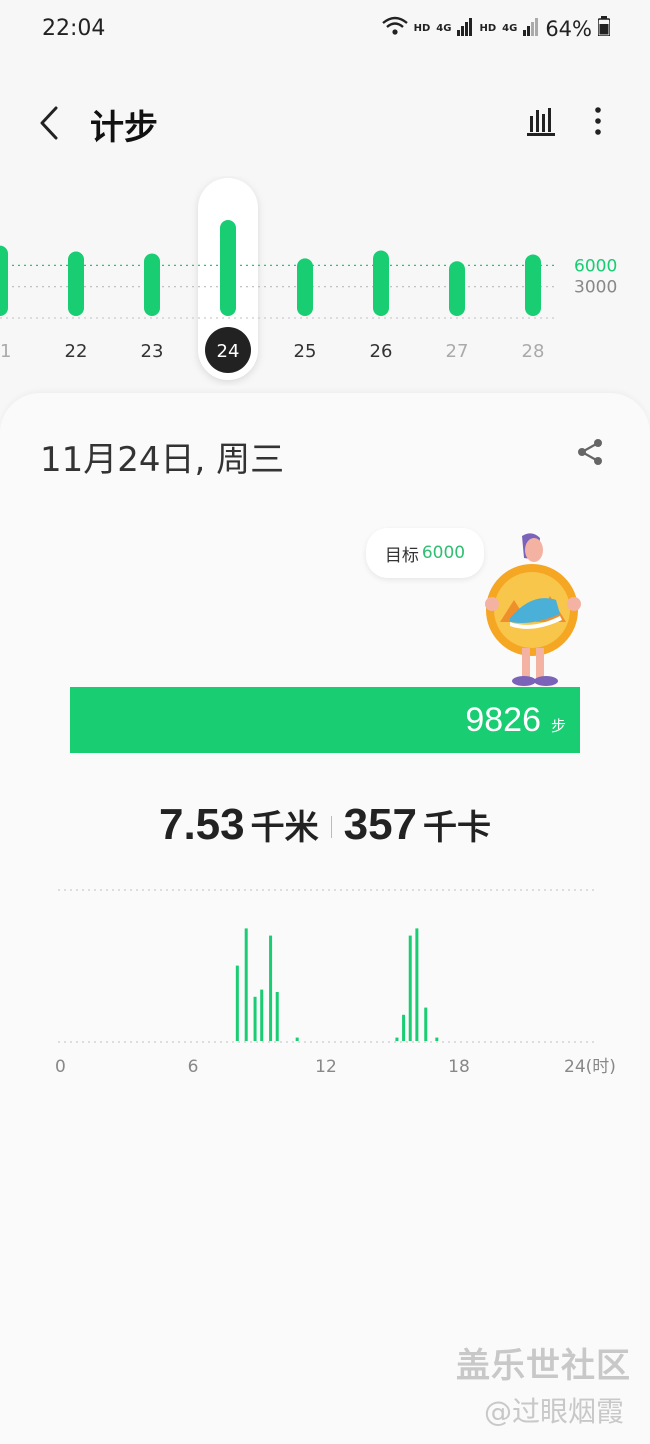 The height and width of the screenshot is (1444, 650). Describe the element at coordinates (510, 28) in the screenshot. I see `network-4g-label-2: 4G` at that location.